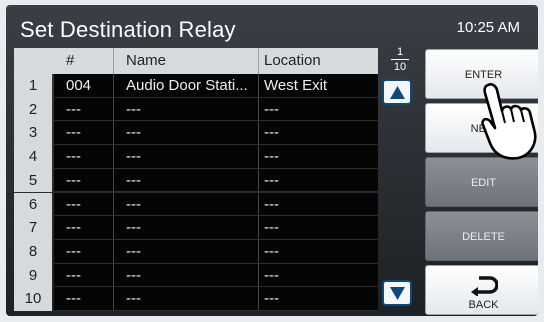 The image size is (544, 322). Describe the element at coordinates (79, 85) in the screenshot. I see `cell-number: 004` at that location.